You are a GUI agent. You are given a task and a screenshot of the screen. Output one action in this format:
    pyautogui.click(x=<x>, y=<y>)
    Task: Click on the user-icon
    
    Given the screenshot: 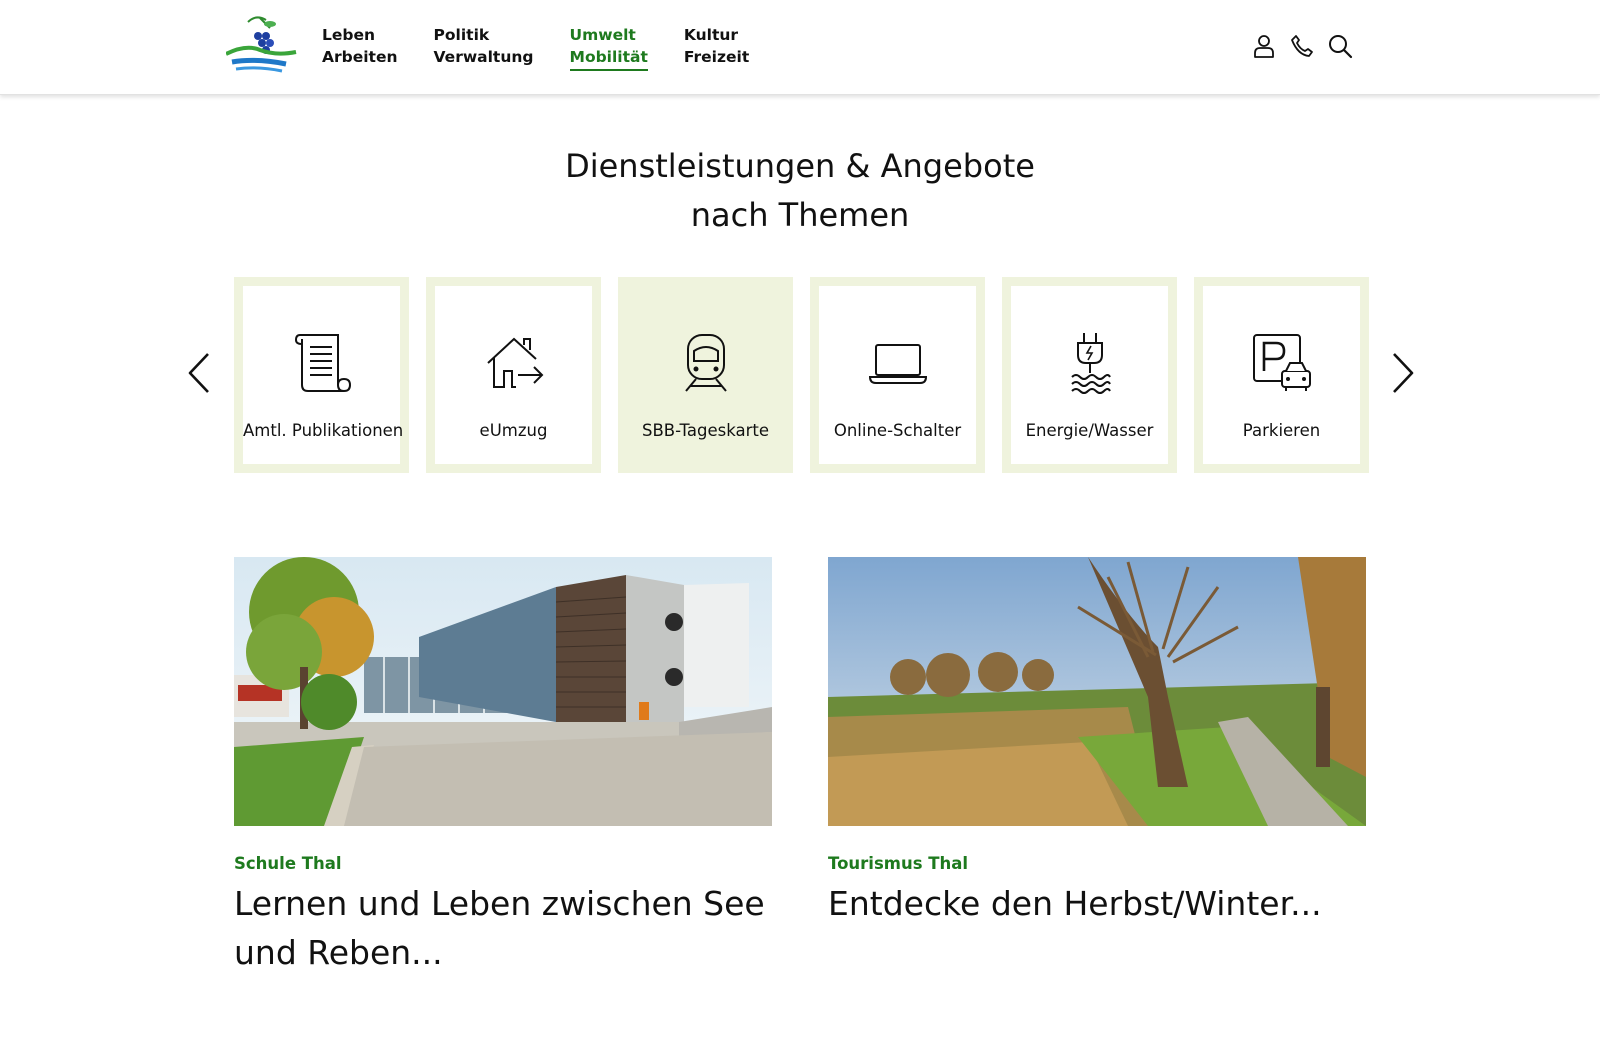 What is the action you would take?
    pyautogui.click(x=1264, y=46)
    